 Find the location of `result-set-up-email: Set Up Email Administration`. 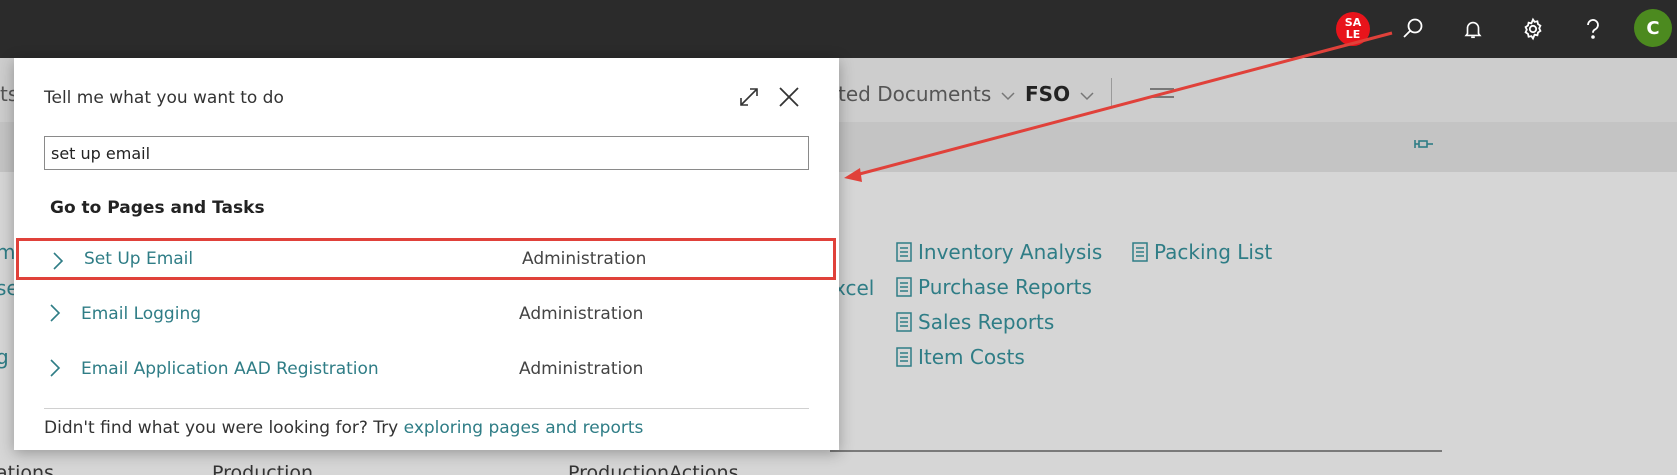

result-set-up-email: Set Up Email Administration is located at coordinates (426, 259).